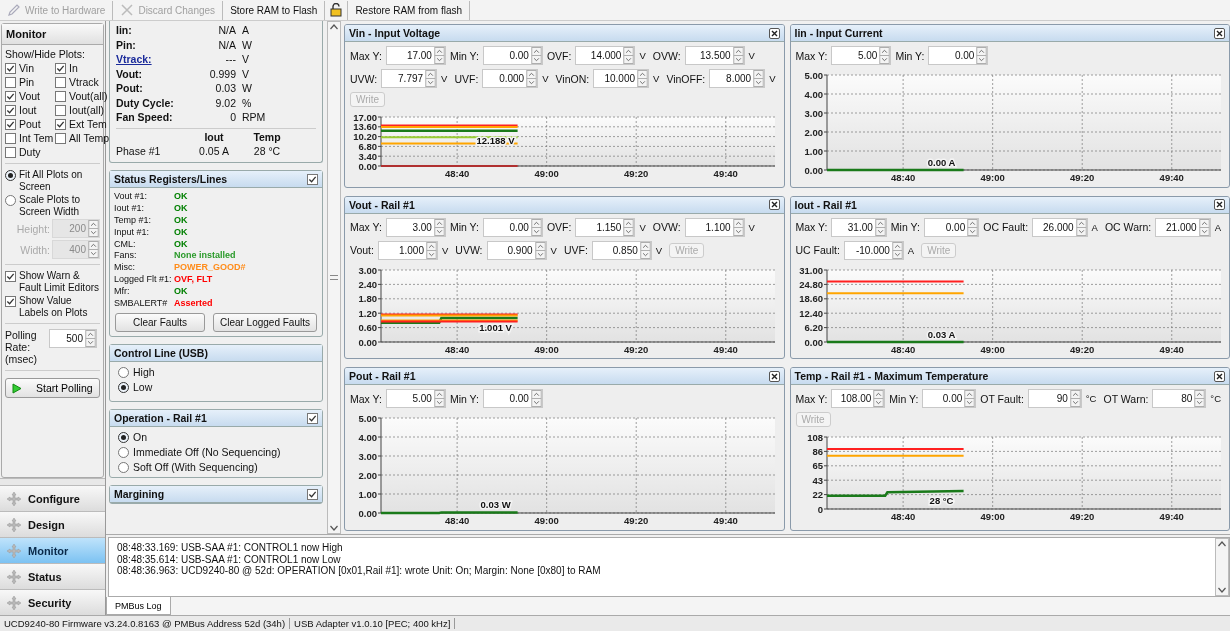 The height and width of the screenshot is (631, 1230). What do you see at coordinates (73, 68) in the screenshot?
I see `checkbox-label: In` at bounding box center [73, 68].